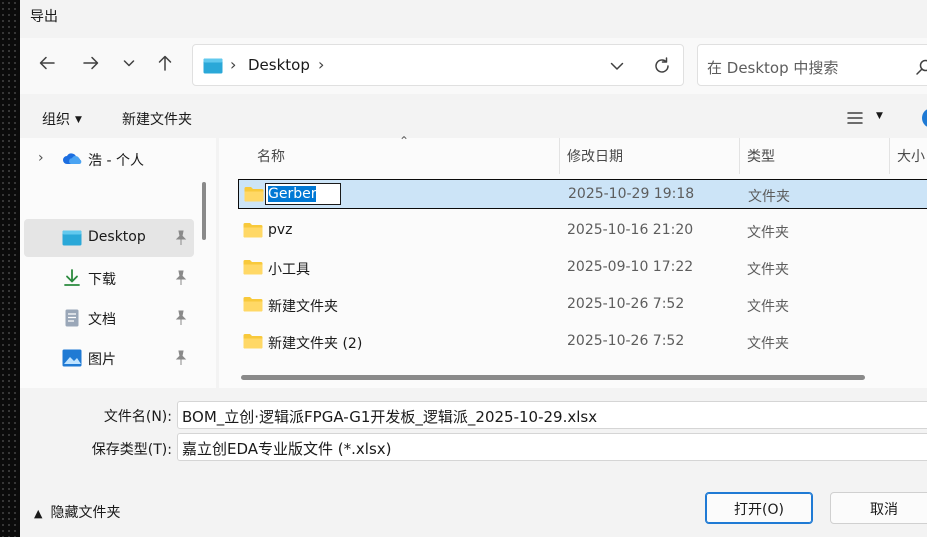 The height and width of the screenshot is (537, 927). What do you see at coordinates (630, 230) in the screenshot?
I see `file-date: 2025-10-16 21:20` at bounding box center [630, 230].